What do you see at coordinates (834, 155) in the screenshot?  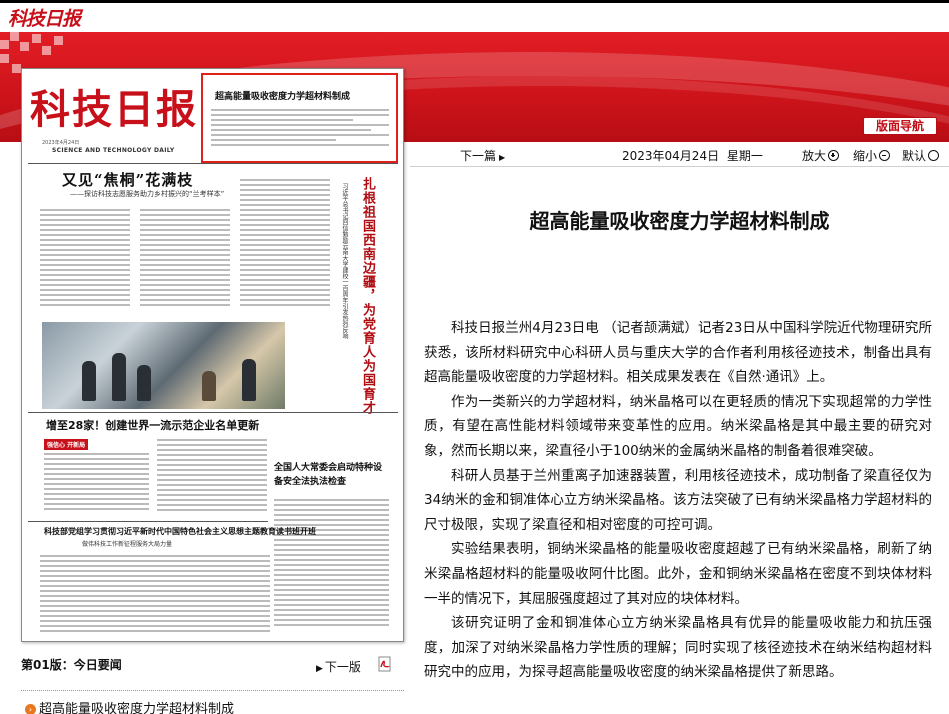 I see `plus-circle-icon` at bounding box center [834, 155].